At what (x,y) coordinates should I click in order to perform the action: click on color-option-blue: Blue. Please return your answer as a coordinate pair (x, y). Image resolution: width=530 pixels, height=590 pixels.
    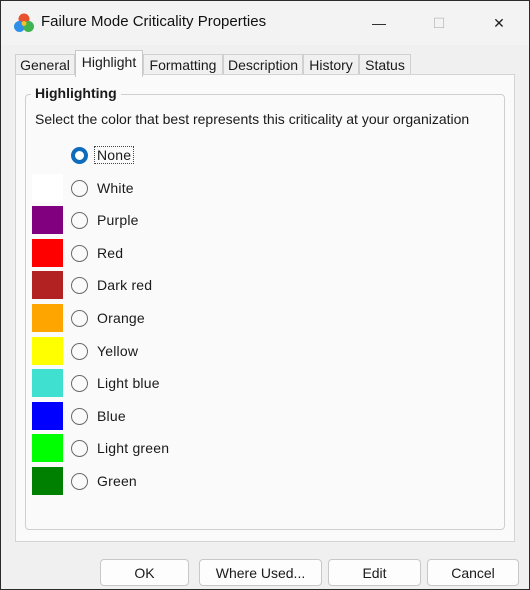
    Looking at the image, I should click on (236, 416).